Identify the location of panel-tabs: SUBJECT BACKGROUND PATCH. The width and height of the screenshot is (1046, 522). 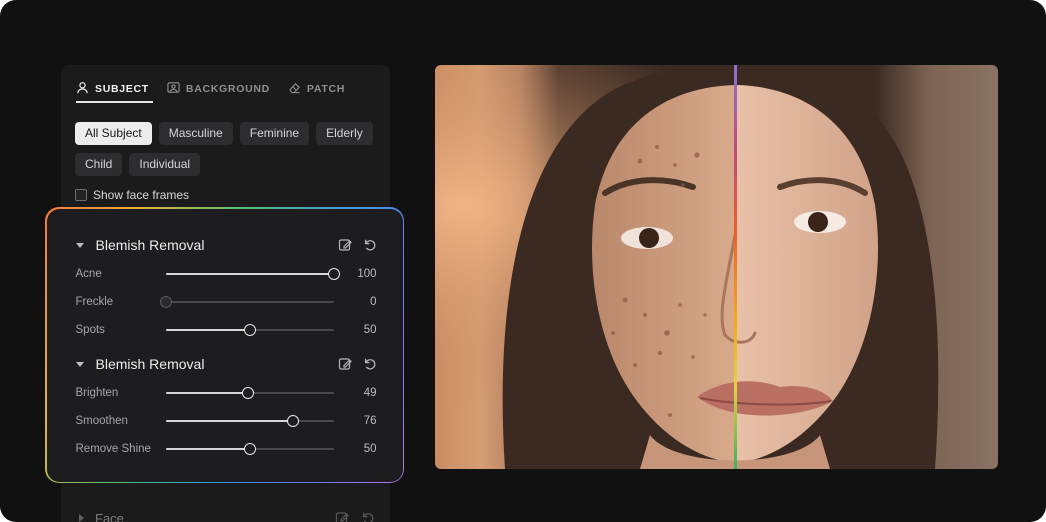
(211, 89).